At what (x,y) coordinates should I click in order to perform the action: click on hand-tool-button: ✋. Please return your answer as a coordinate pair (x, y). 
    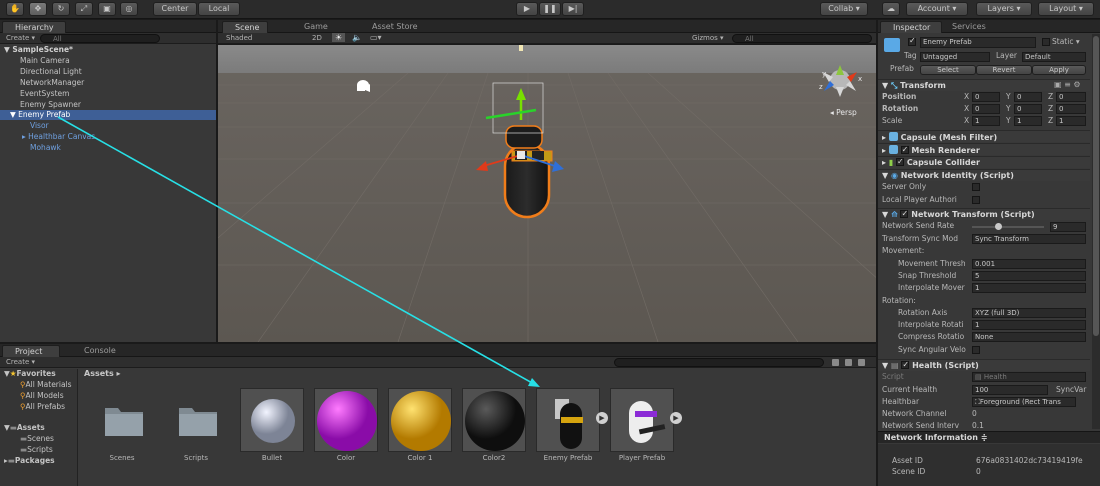
    Looking at the image, I should click on (15, 9).